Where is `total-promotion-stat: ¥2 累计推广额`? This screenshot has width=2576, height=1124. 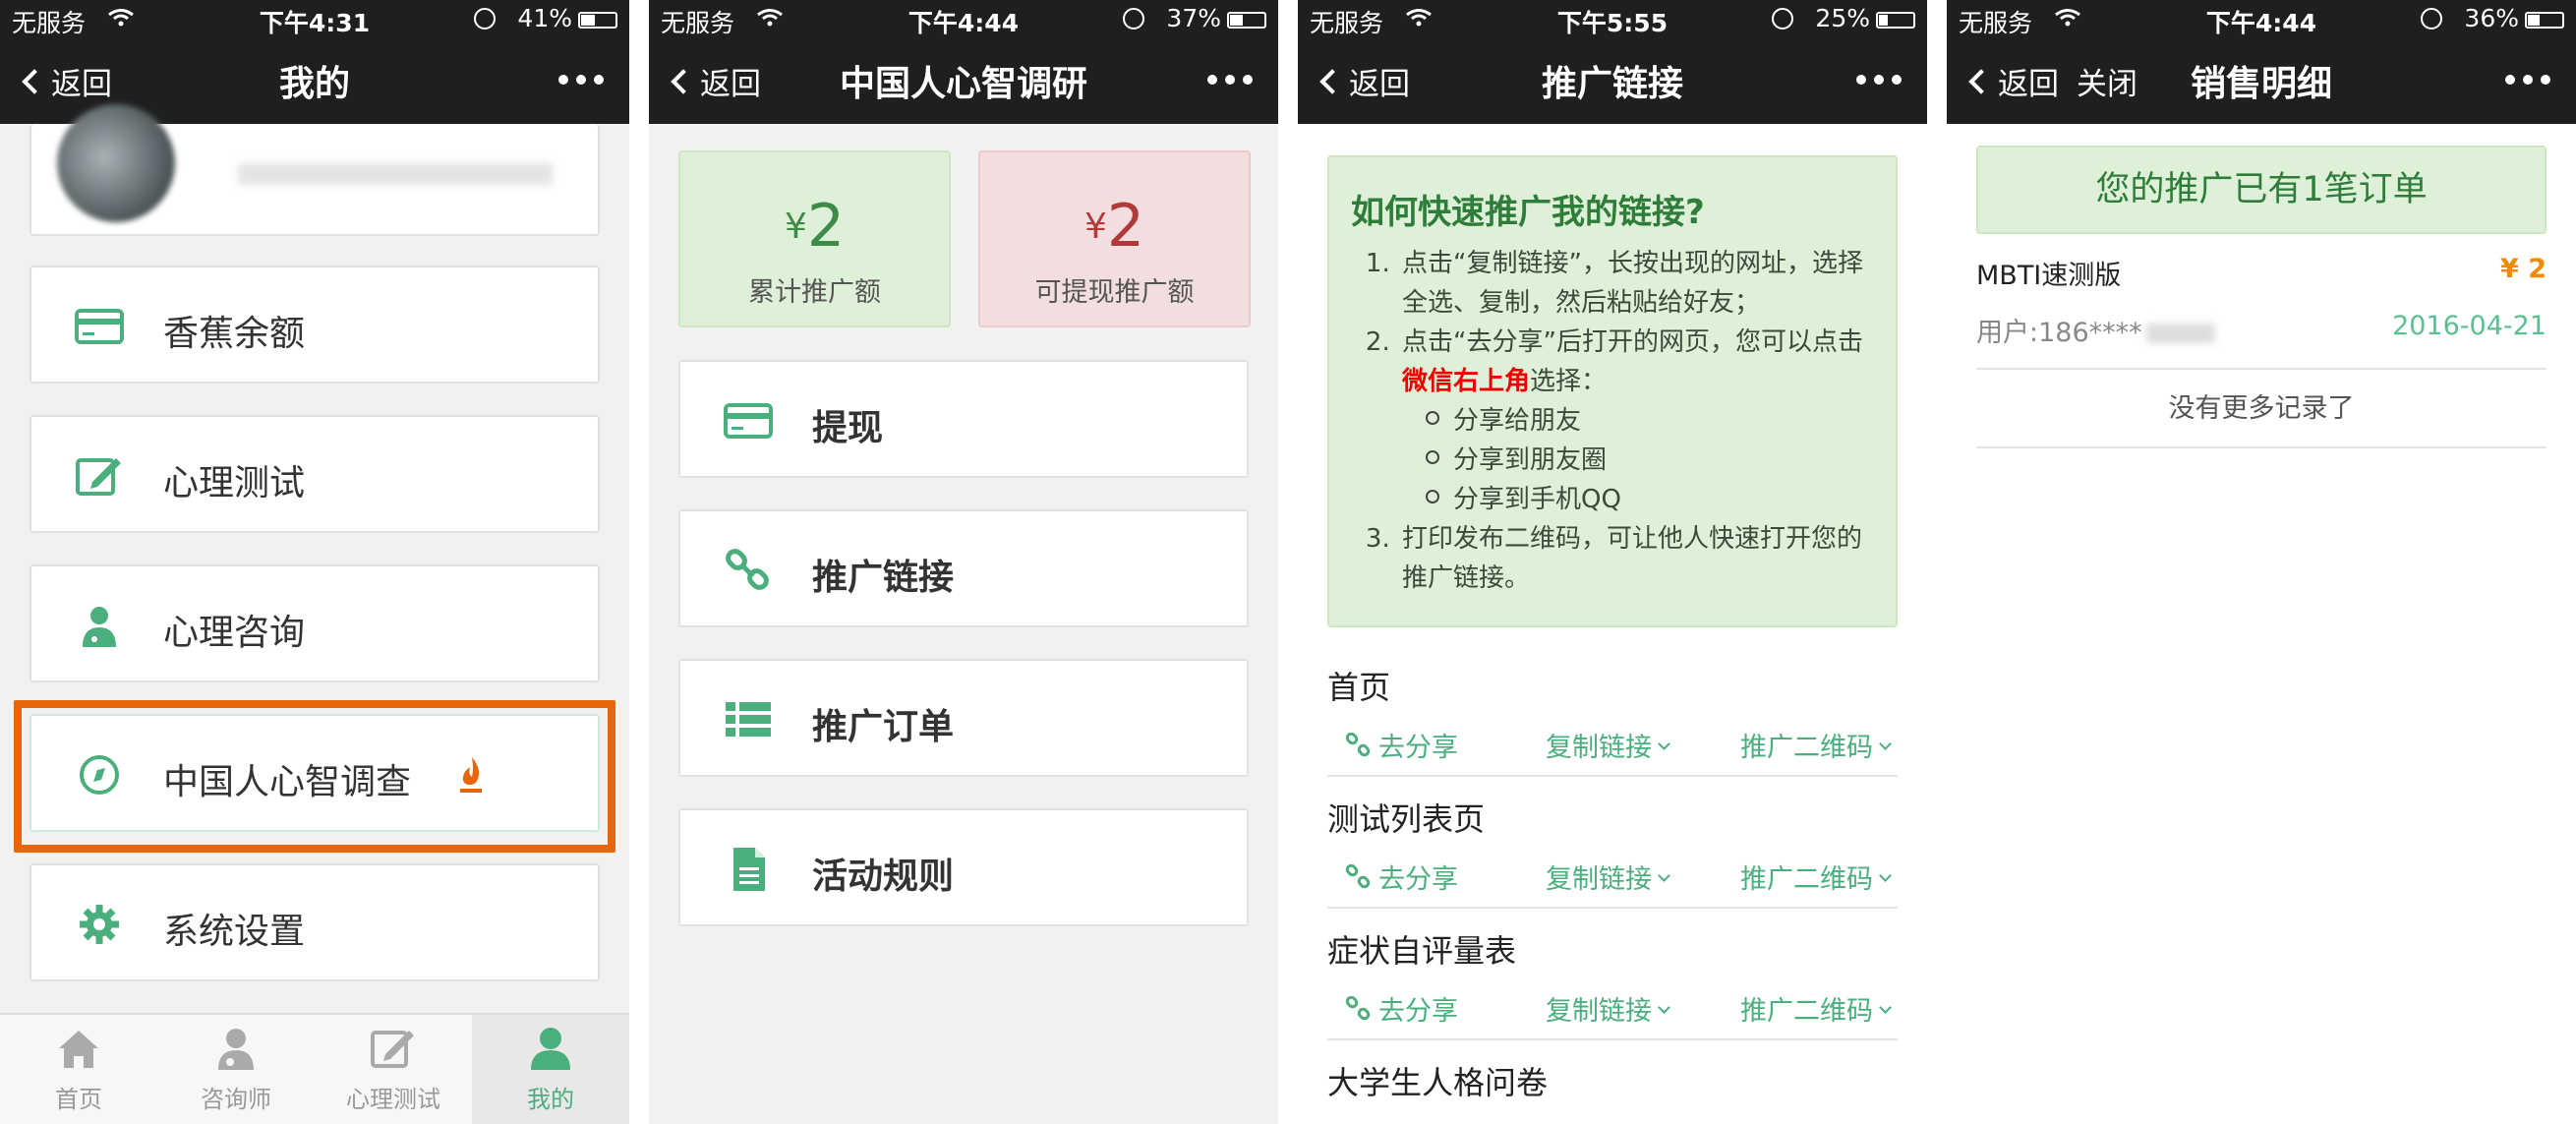
total-promotion-stat: ¥2 累计推广额 is located at coordinates (814, 238).